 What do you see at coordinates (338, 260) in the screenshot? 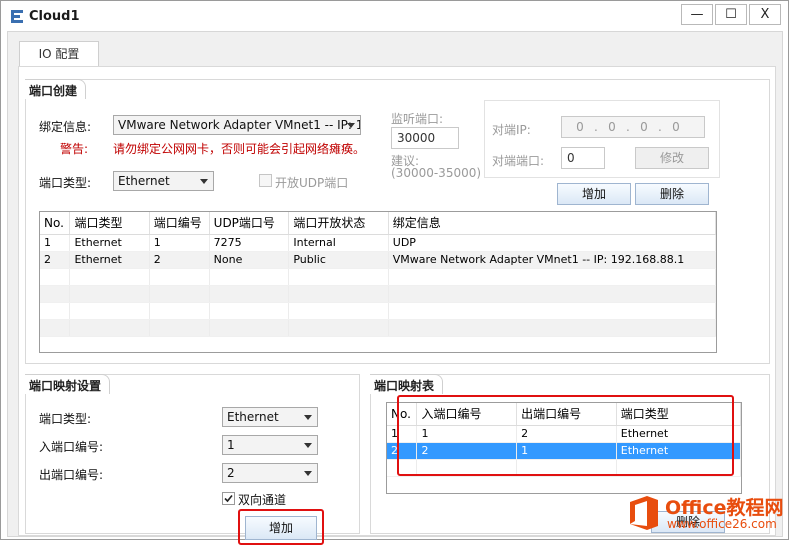
I see `table-cell: Public` at bounding box center [338, 260].